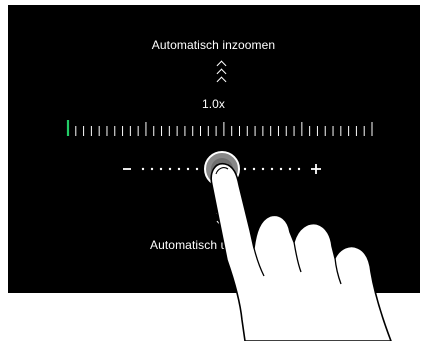  Describe the element at coordinates (213, 45) in the screenshot. I see `zoom-in-label: Automatisch inzoomen` at that location.